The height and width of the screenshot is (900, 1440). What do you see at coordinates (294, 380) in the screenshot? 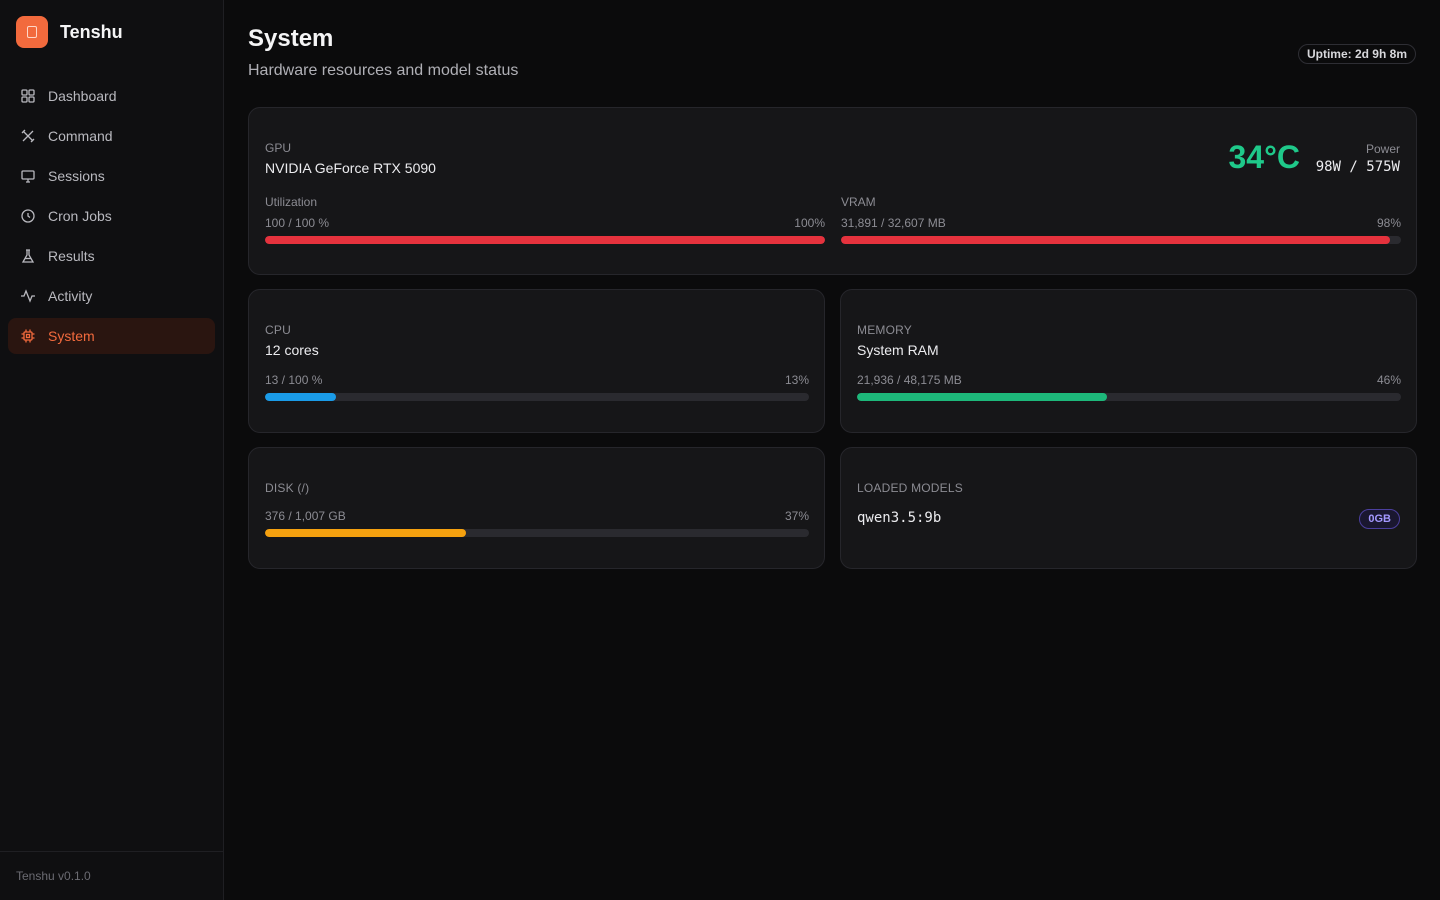
I see `cpu-detail: 13 / 100 %` at bounding box center [294, 380].